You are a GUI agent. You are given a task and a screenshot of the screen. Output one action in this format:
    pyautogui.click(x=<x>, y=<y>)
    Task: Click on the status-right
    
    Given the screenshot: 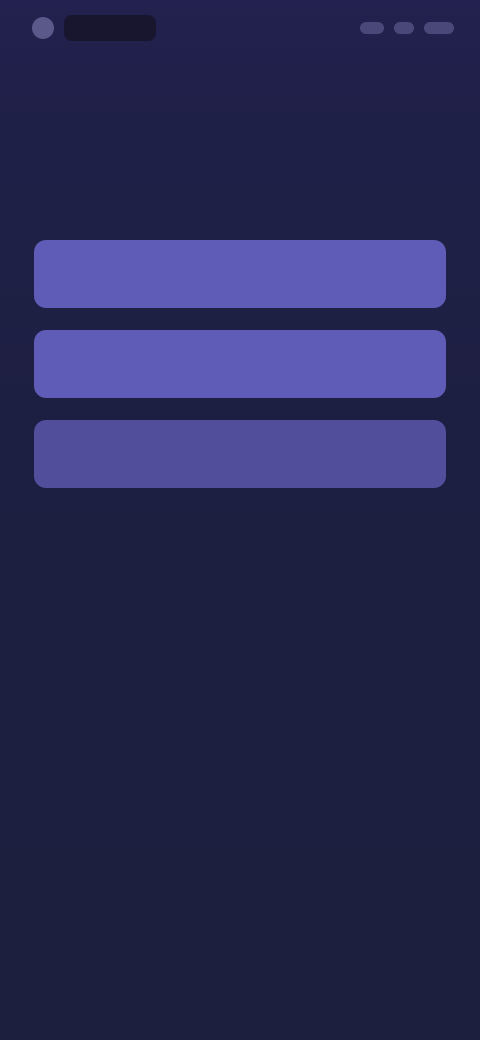 What is the action you would take?
    pyautogui.click(x=407, y=28)
    